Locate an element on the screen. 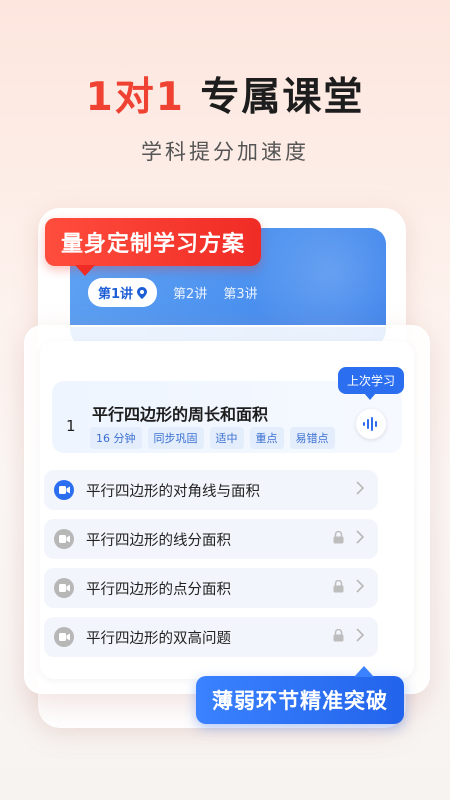  list-item: 平行四边形的双高问题 is located at coordinates (211, 637).